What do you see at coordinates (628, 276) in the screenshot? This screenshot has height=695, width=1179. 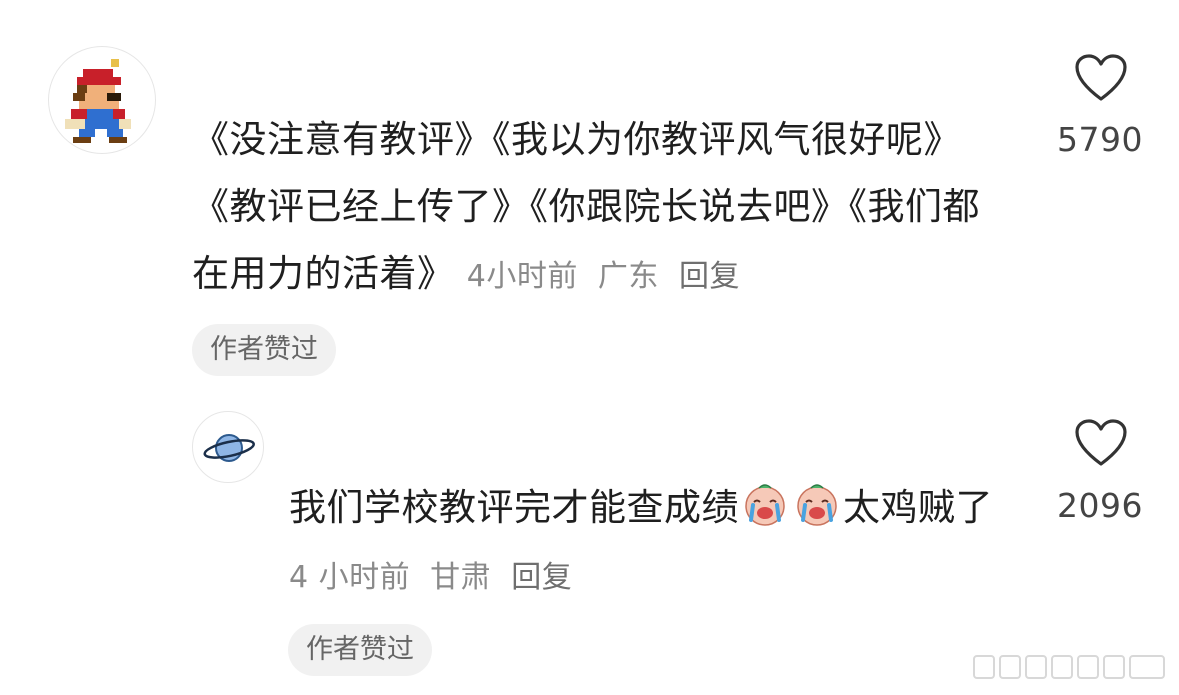 I see `comment-location: 广东` at bounding box center [628, 276].